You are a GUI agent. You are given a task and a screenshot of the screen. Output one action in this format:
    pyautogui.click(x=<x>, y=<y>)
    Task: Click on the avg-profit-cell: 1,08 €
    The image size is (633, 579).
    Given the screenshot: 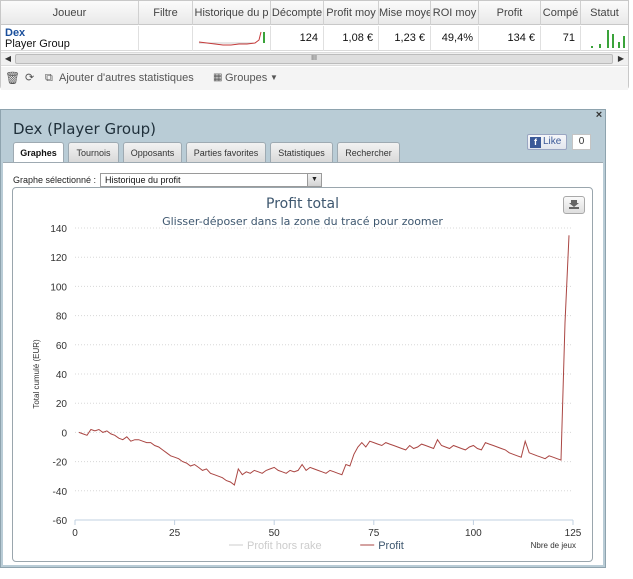 What is the action you would take?
    pyautogui.click(x=351, y=38)
    